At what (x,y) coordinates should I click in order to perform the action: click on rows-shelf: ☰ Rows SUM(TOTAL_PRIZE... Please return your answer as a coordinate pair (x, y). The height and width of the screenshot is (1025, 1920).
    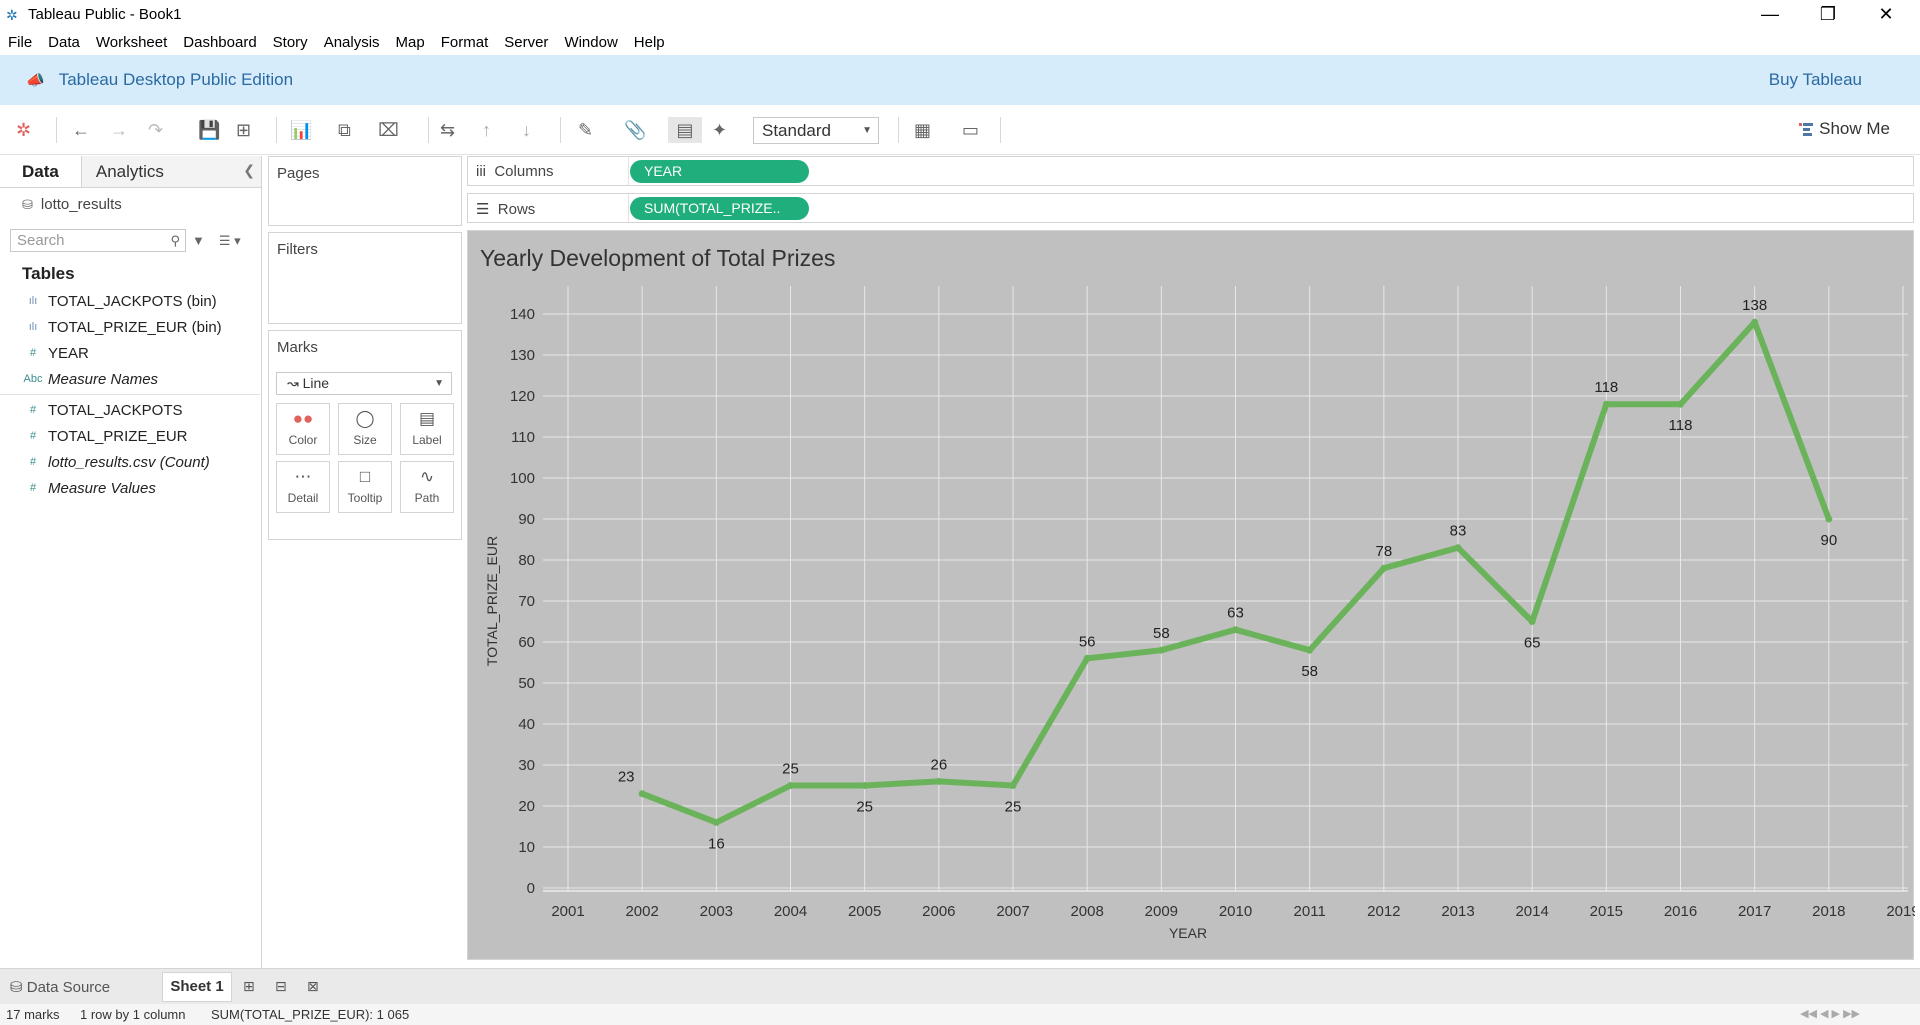
    Looking at the image, I should click on (1190, 208).